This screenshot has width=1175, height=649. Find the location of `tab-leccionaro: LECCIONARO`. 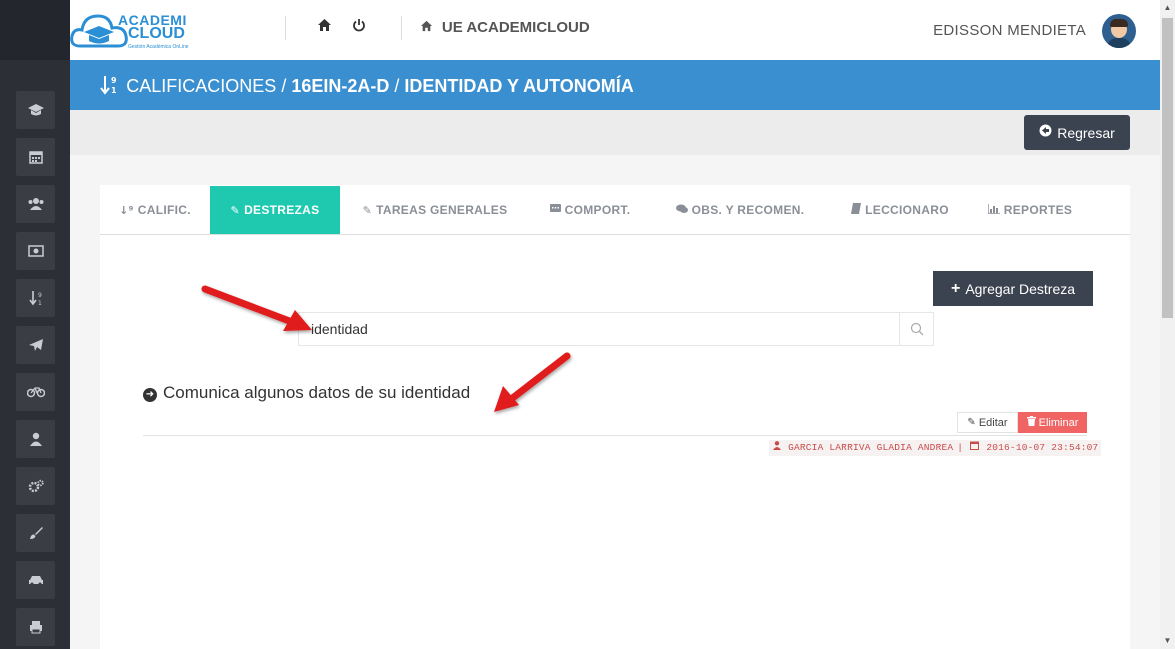

tab-leccionaro: LECCIONARO is located at coordinates (900, 210).